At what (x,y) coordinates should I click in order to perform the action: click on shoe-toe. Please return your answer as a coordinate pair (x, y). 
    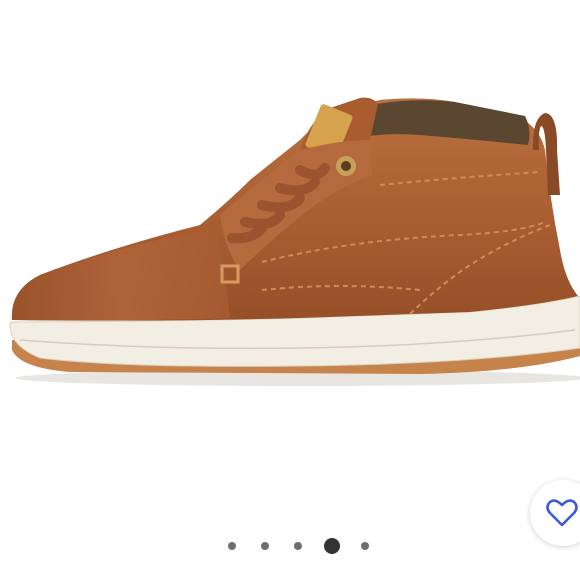
    Looking at the image, I should click on (120, 274).